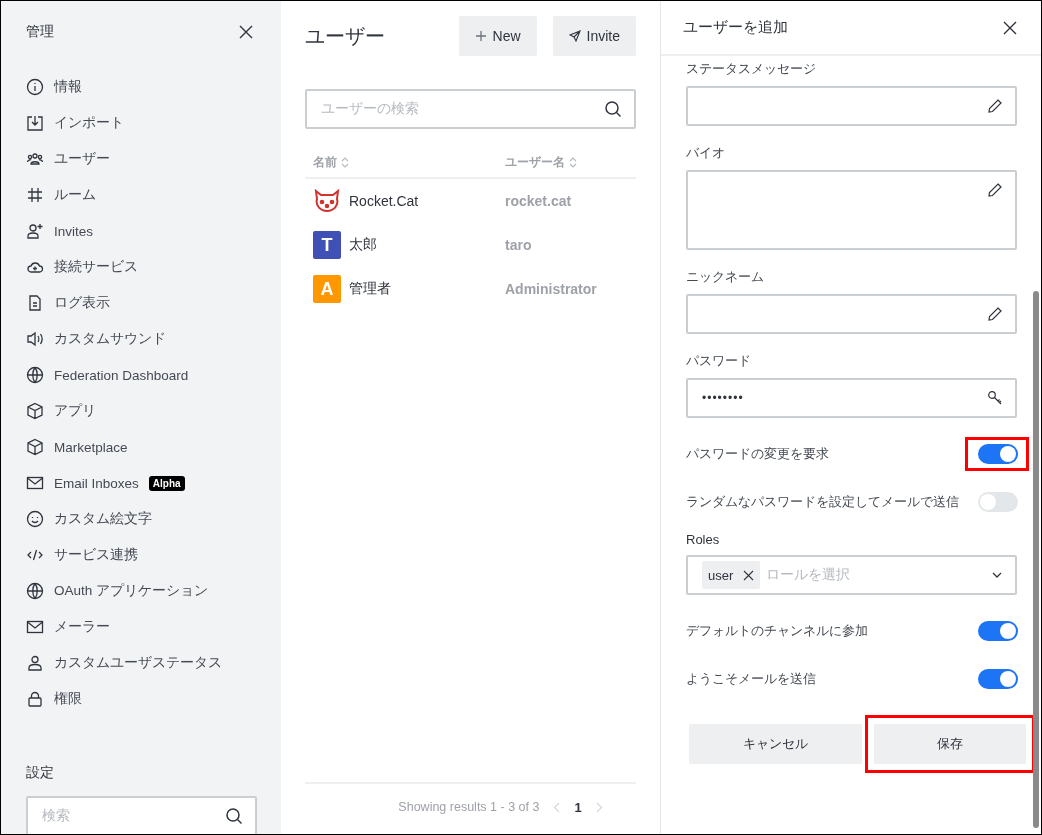  I want to click on sidebar-item: 情報, so click(68, 87).